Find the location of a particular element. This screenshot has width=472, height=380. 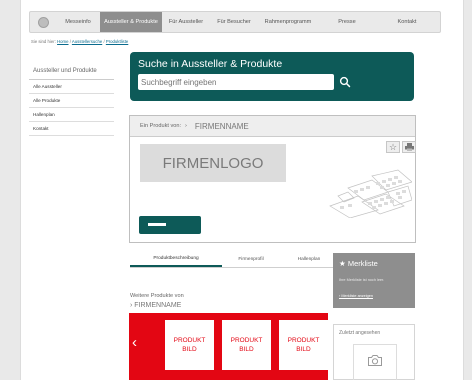

camera-icon is located at coordinates (375, 360).